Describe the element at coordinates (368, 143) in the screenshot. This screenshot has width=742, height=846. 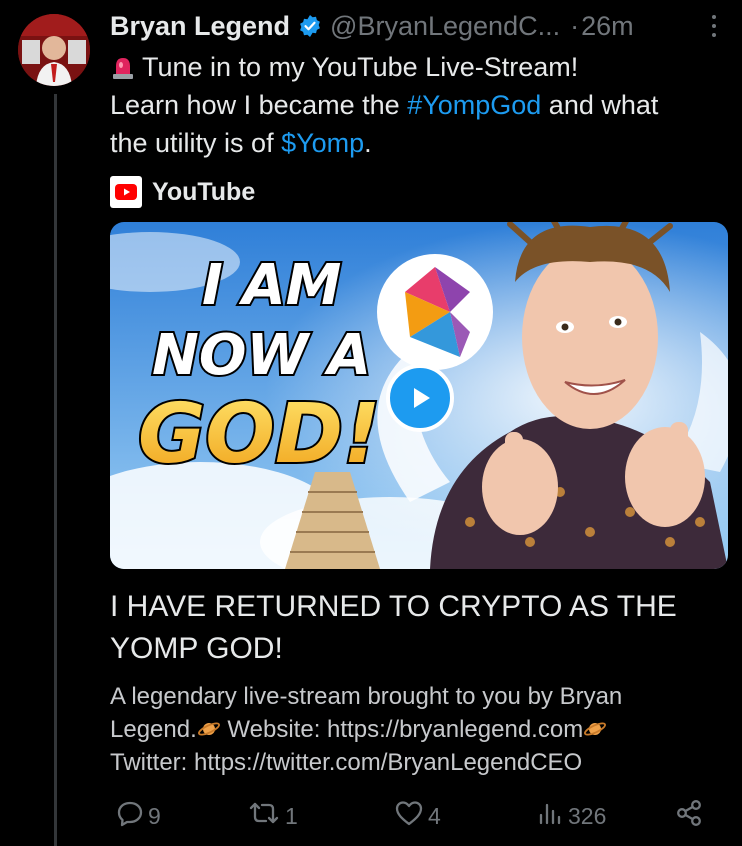
I see `tweet-line-3-post: .` at that location.